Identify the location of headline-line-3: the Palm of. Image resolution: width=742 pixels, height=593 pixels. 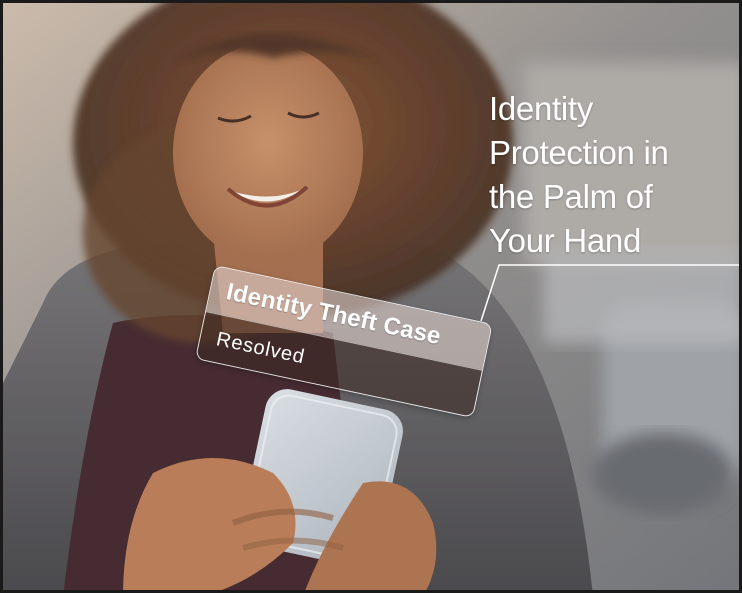
(571, 196).